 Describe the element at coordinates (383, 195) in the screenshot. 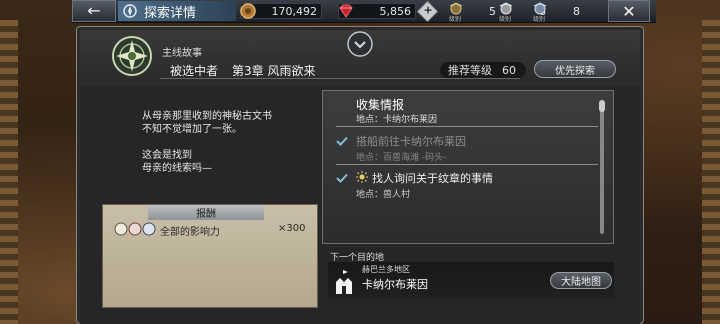

I see `task-location: 地点：兽人村` at that location.